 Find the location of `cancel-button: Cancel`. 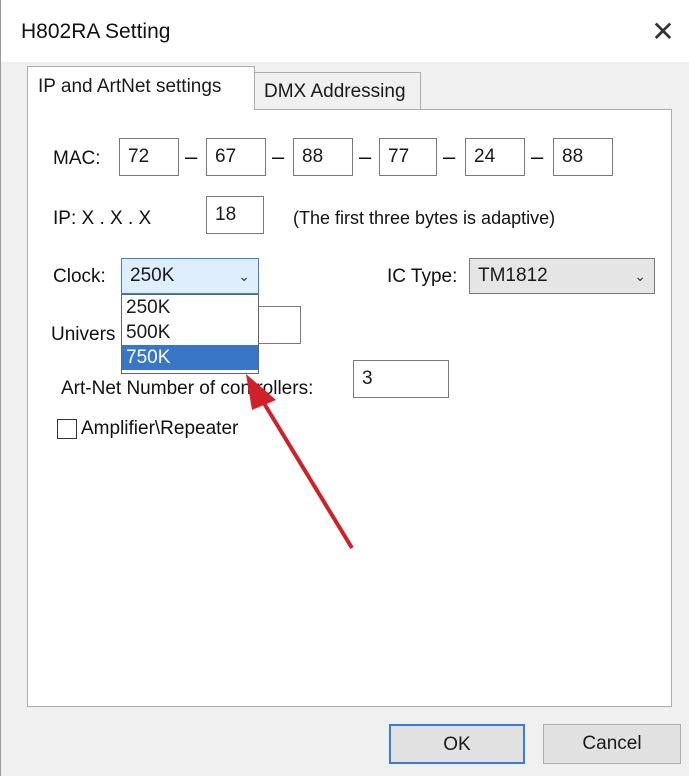

cancel-button: Cancel is located at coordinates (612, 744).